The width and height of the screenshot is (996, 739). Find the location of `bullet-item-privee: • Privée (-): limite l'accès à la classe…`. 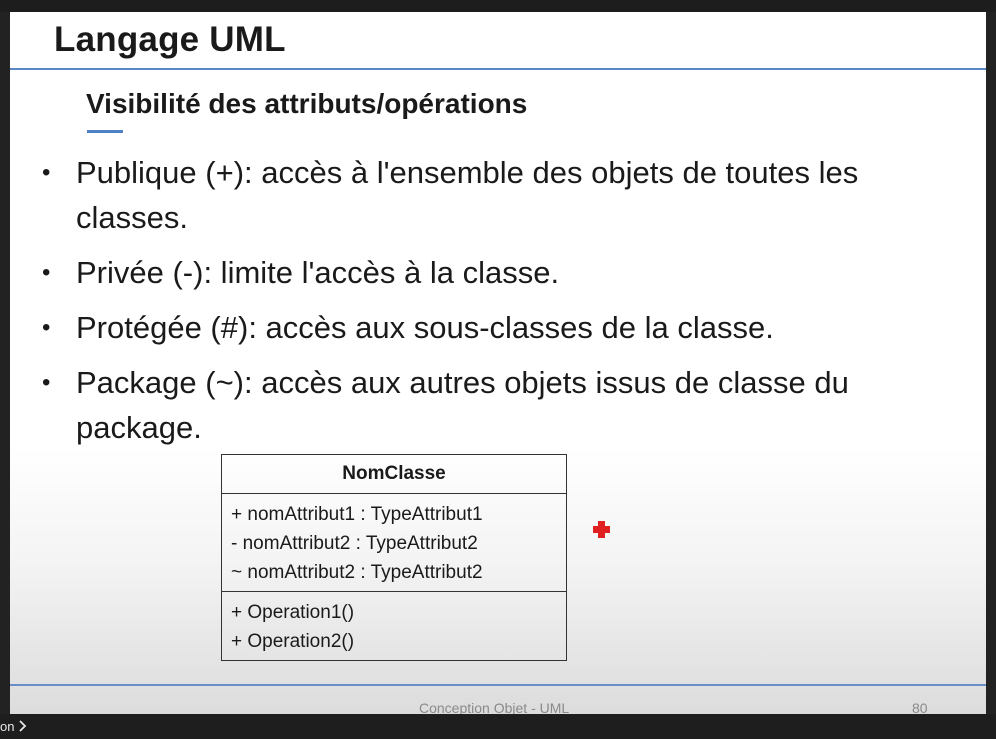

bullet-item-privee: • Privée (-): limite l'accès à la classe… is located at coordinates (500, 272).